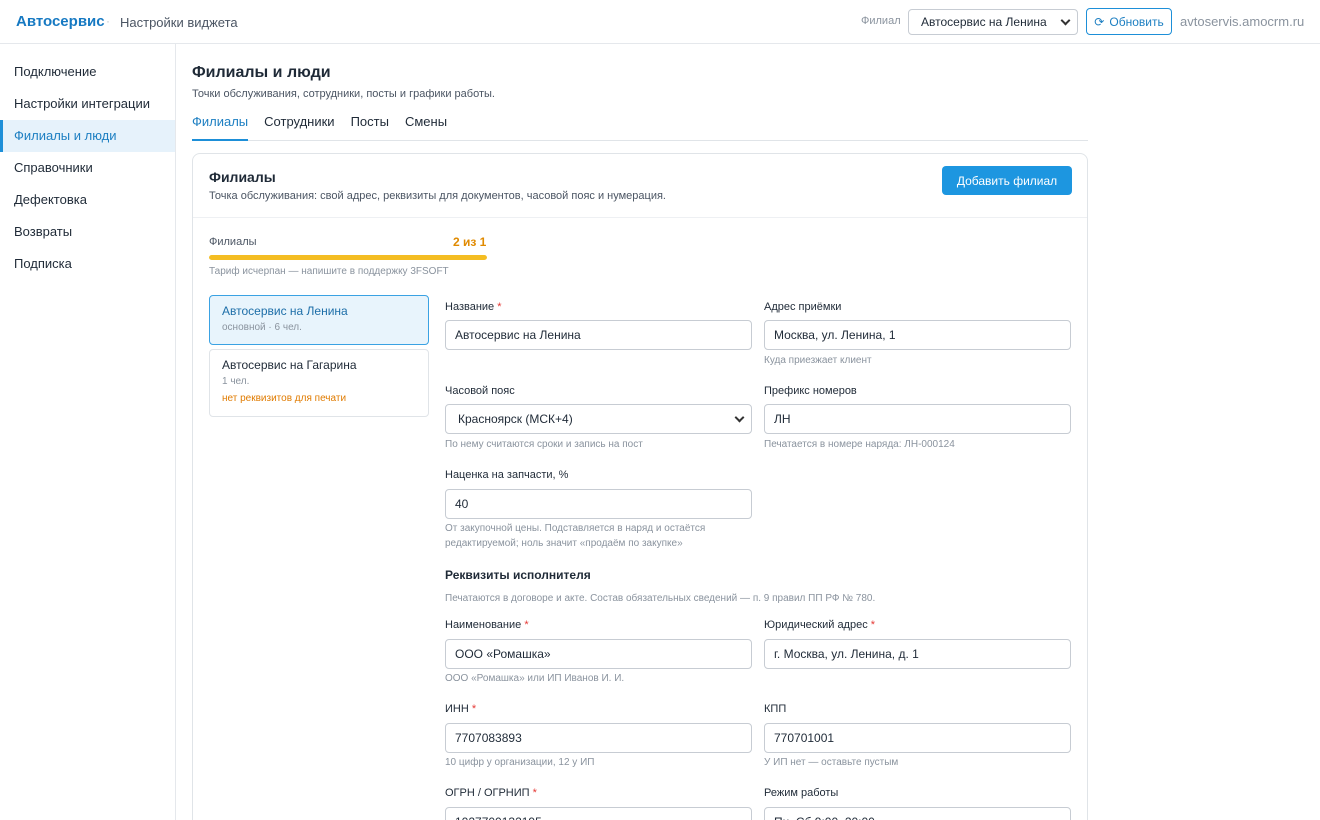 Image resolution: width=1320 pixels, height=820 pixels. Describe the element at coordinates (881, 21) in the screenshot. I see `branch-selector-label: Филиал` at that location.